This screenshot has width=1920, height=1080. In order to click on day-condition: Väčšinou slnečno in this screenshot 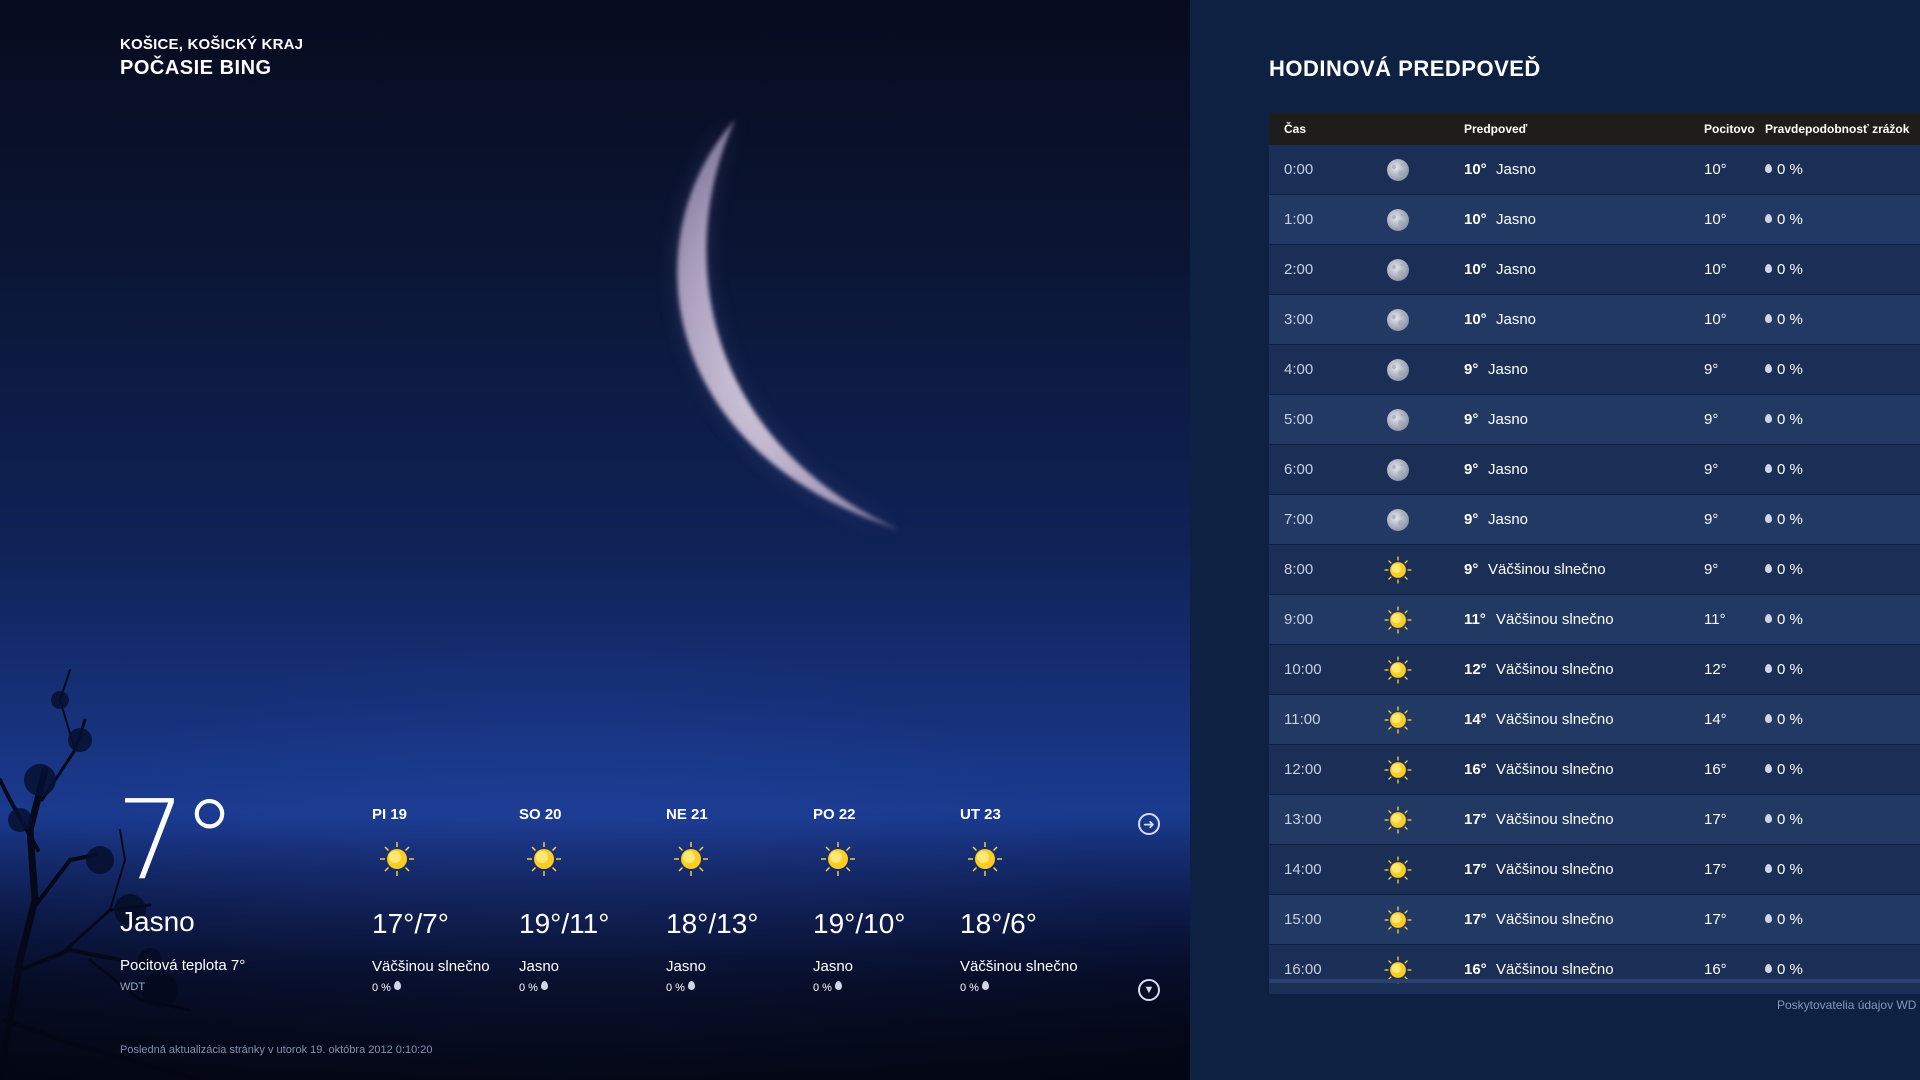, I will do `click(431, 966)`.